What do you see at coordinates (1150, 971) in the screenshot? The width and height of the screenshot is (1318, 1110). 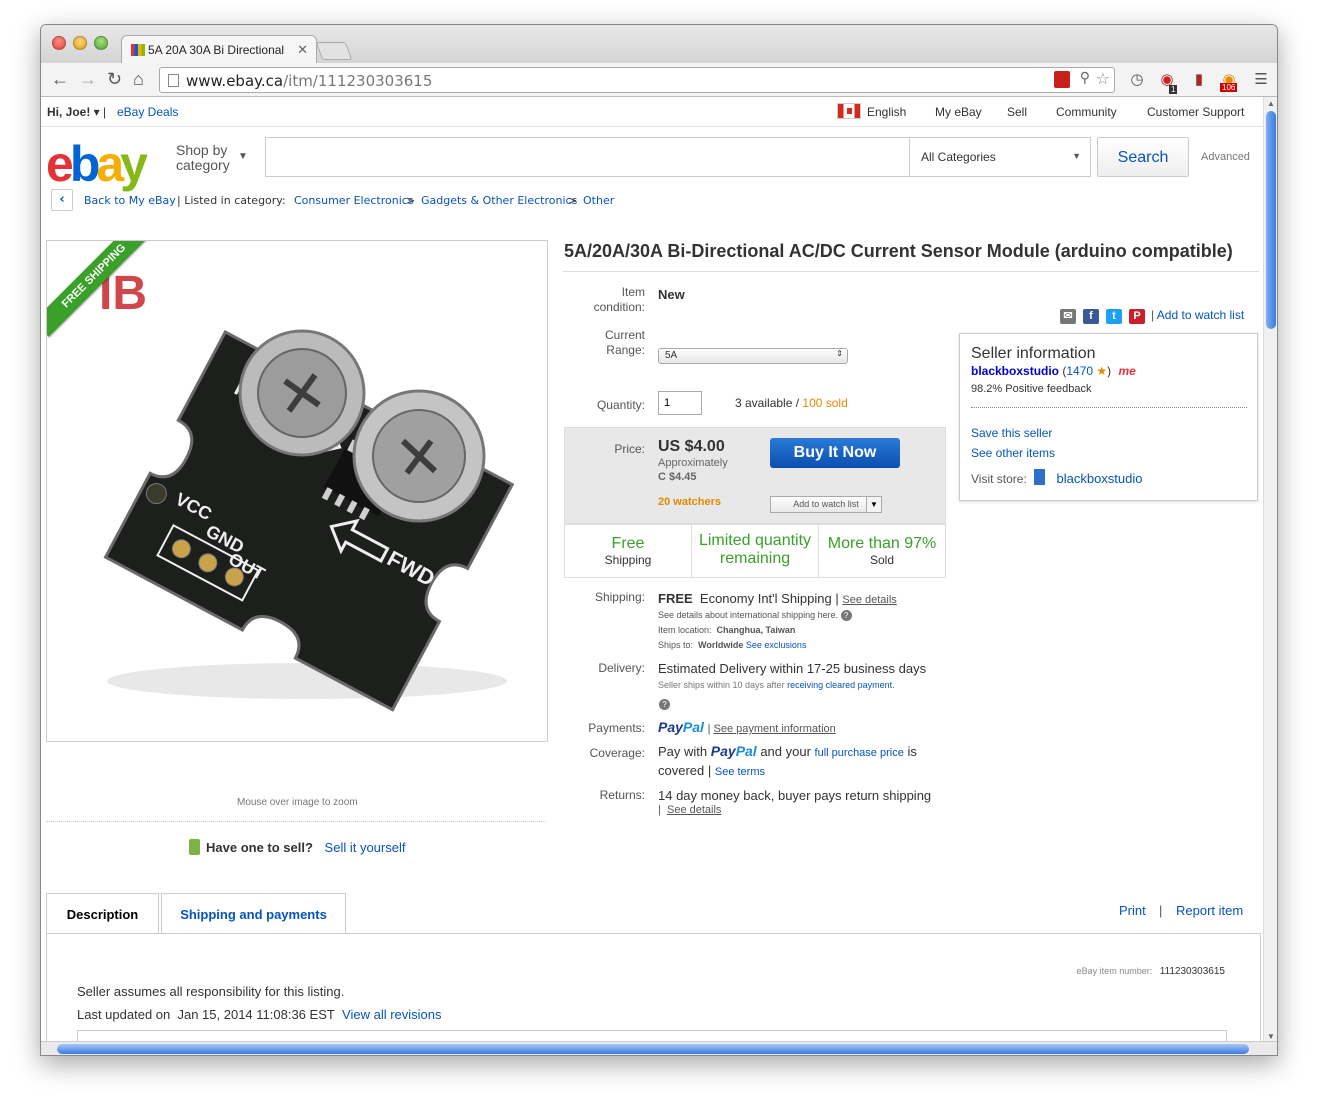 I see `item-number: eBay item number: 111230303615` at bounding box center [1150, 971].